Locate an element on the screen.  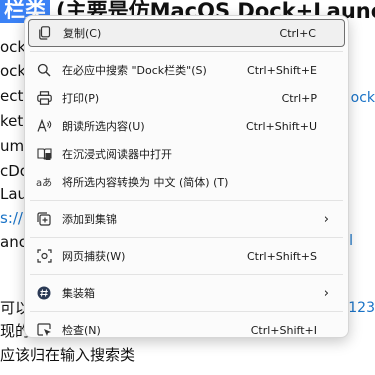
article-link-right: ock is located at coordinates (363, 98).